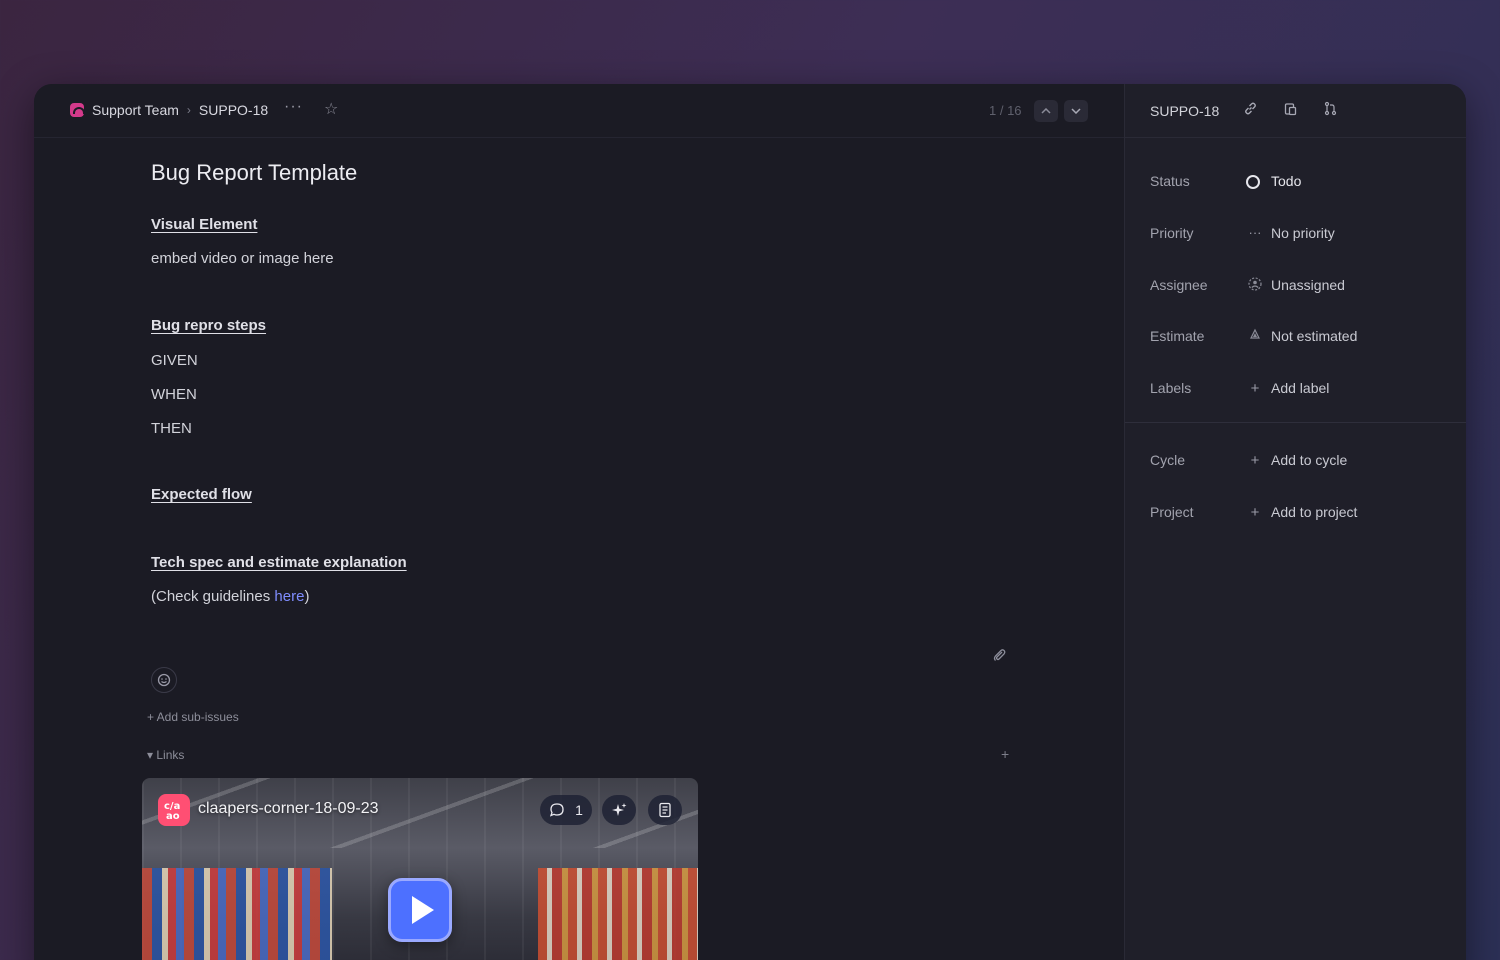  I want to click on copy-link-icon, so click(1250, 110).